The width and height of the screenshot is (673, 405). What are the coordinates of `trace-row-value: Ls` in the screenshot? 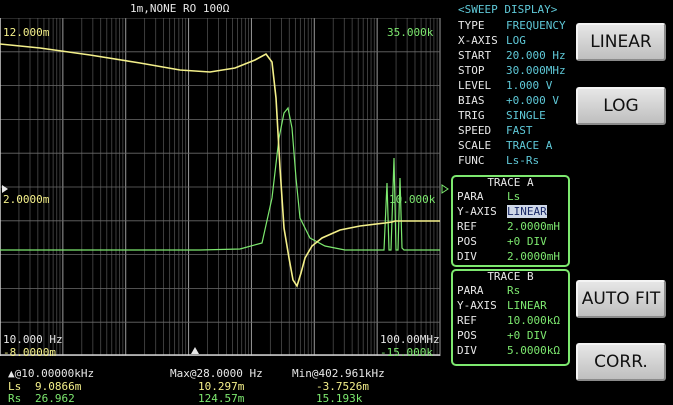 It's located at (514, 196).